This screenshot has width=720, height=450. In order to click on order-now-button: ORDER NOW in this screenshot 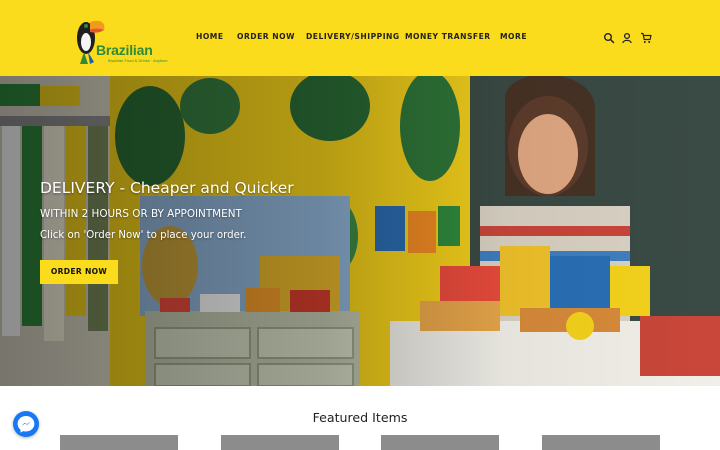, I will do `click(79, 272)`.